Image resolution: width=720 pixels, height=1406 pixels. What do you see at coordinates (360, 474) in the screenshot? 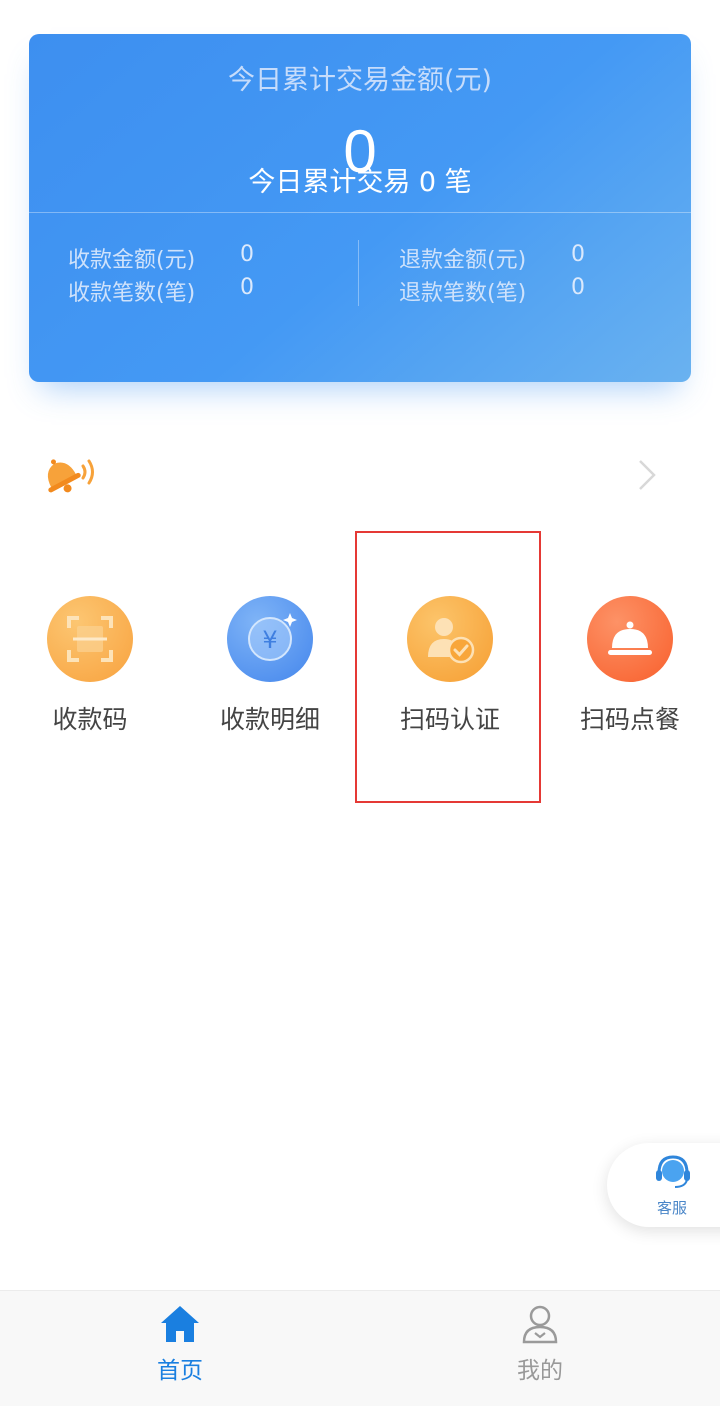
I see `notice-bar` at bounding box center [360, 474].